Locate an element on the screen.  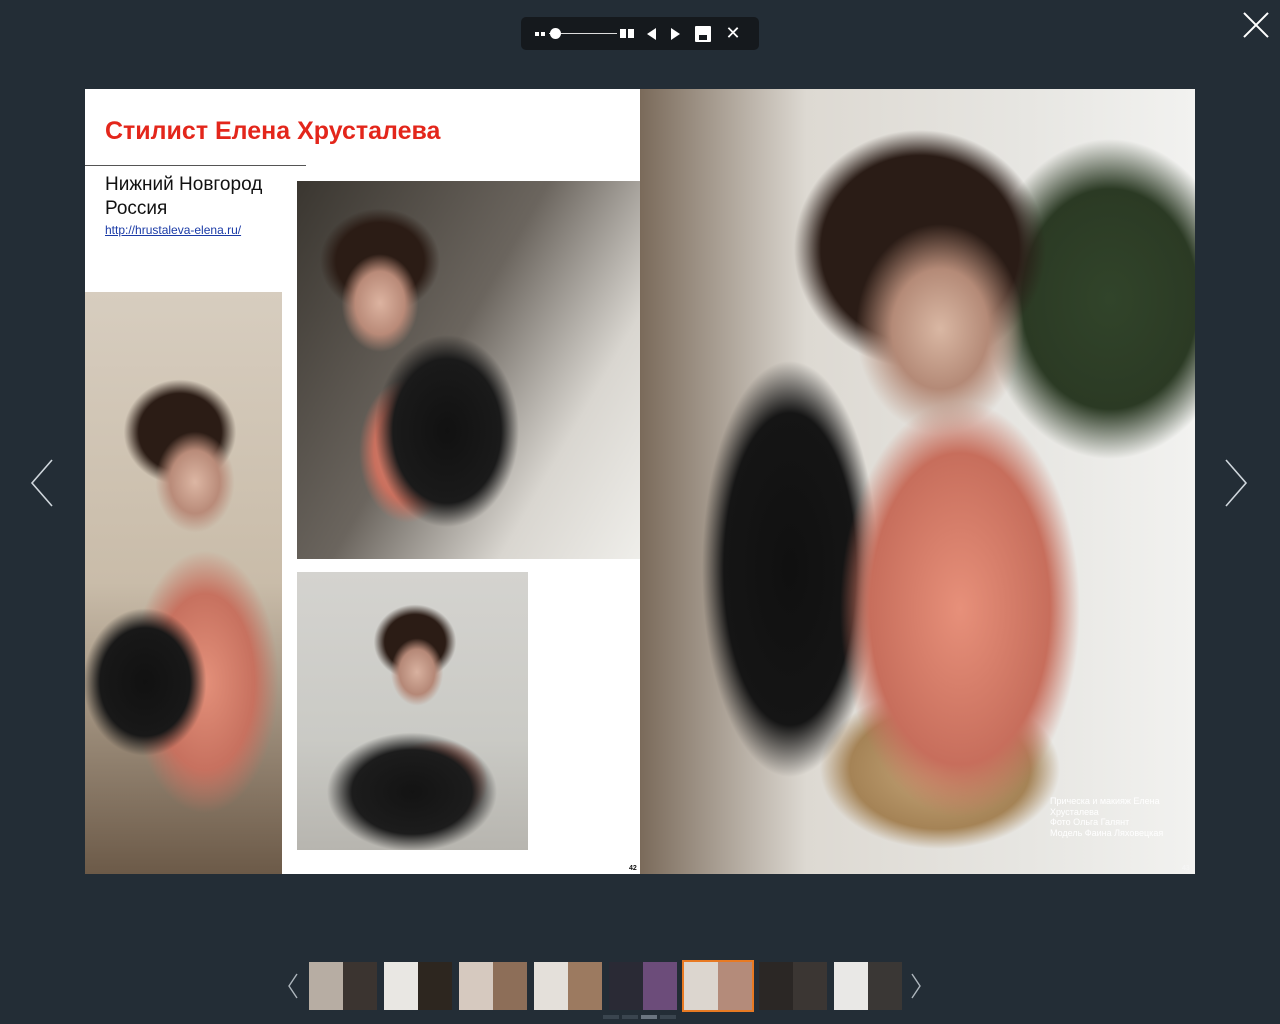
triangle-right-icon is located at coordinates (675, 33).